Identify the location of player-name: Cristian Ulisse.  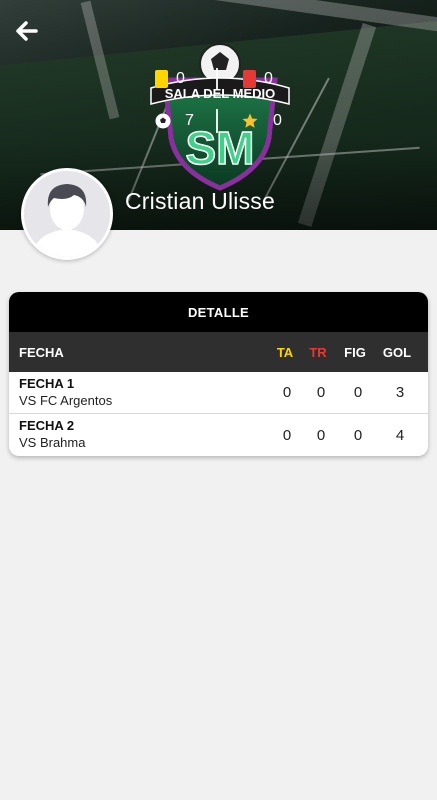
(200, 201).